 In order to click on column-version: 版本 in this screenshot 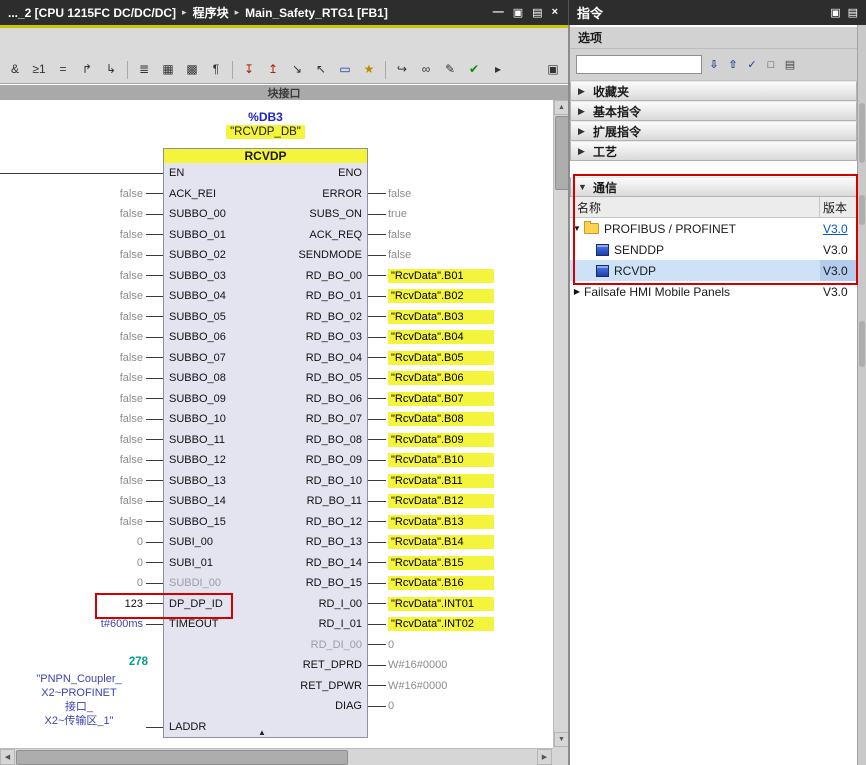, I will do `click(838, 207)`.